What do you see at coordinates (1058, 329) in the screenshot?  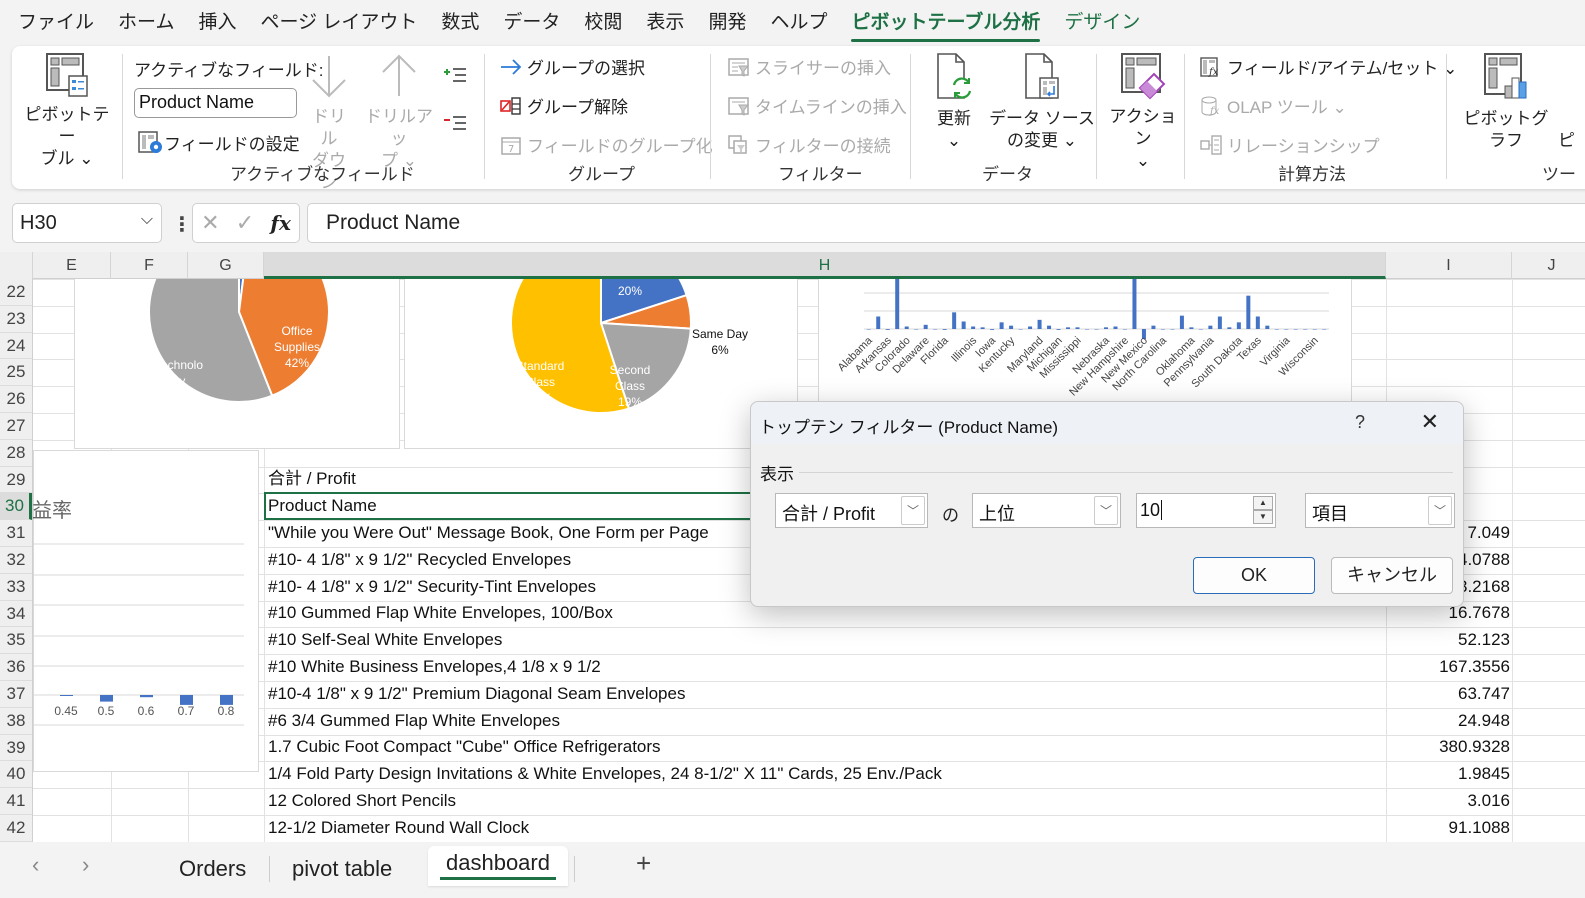 I see `bar-michigan` at bounding box center [1058, 329].